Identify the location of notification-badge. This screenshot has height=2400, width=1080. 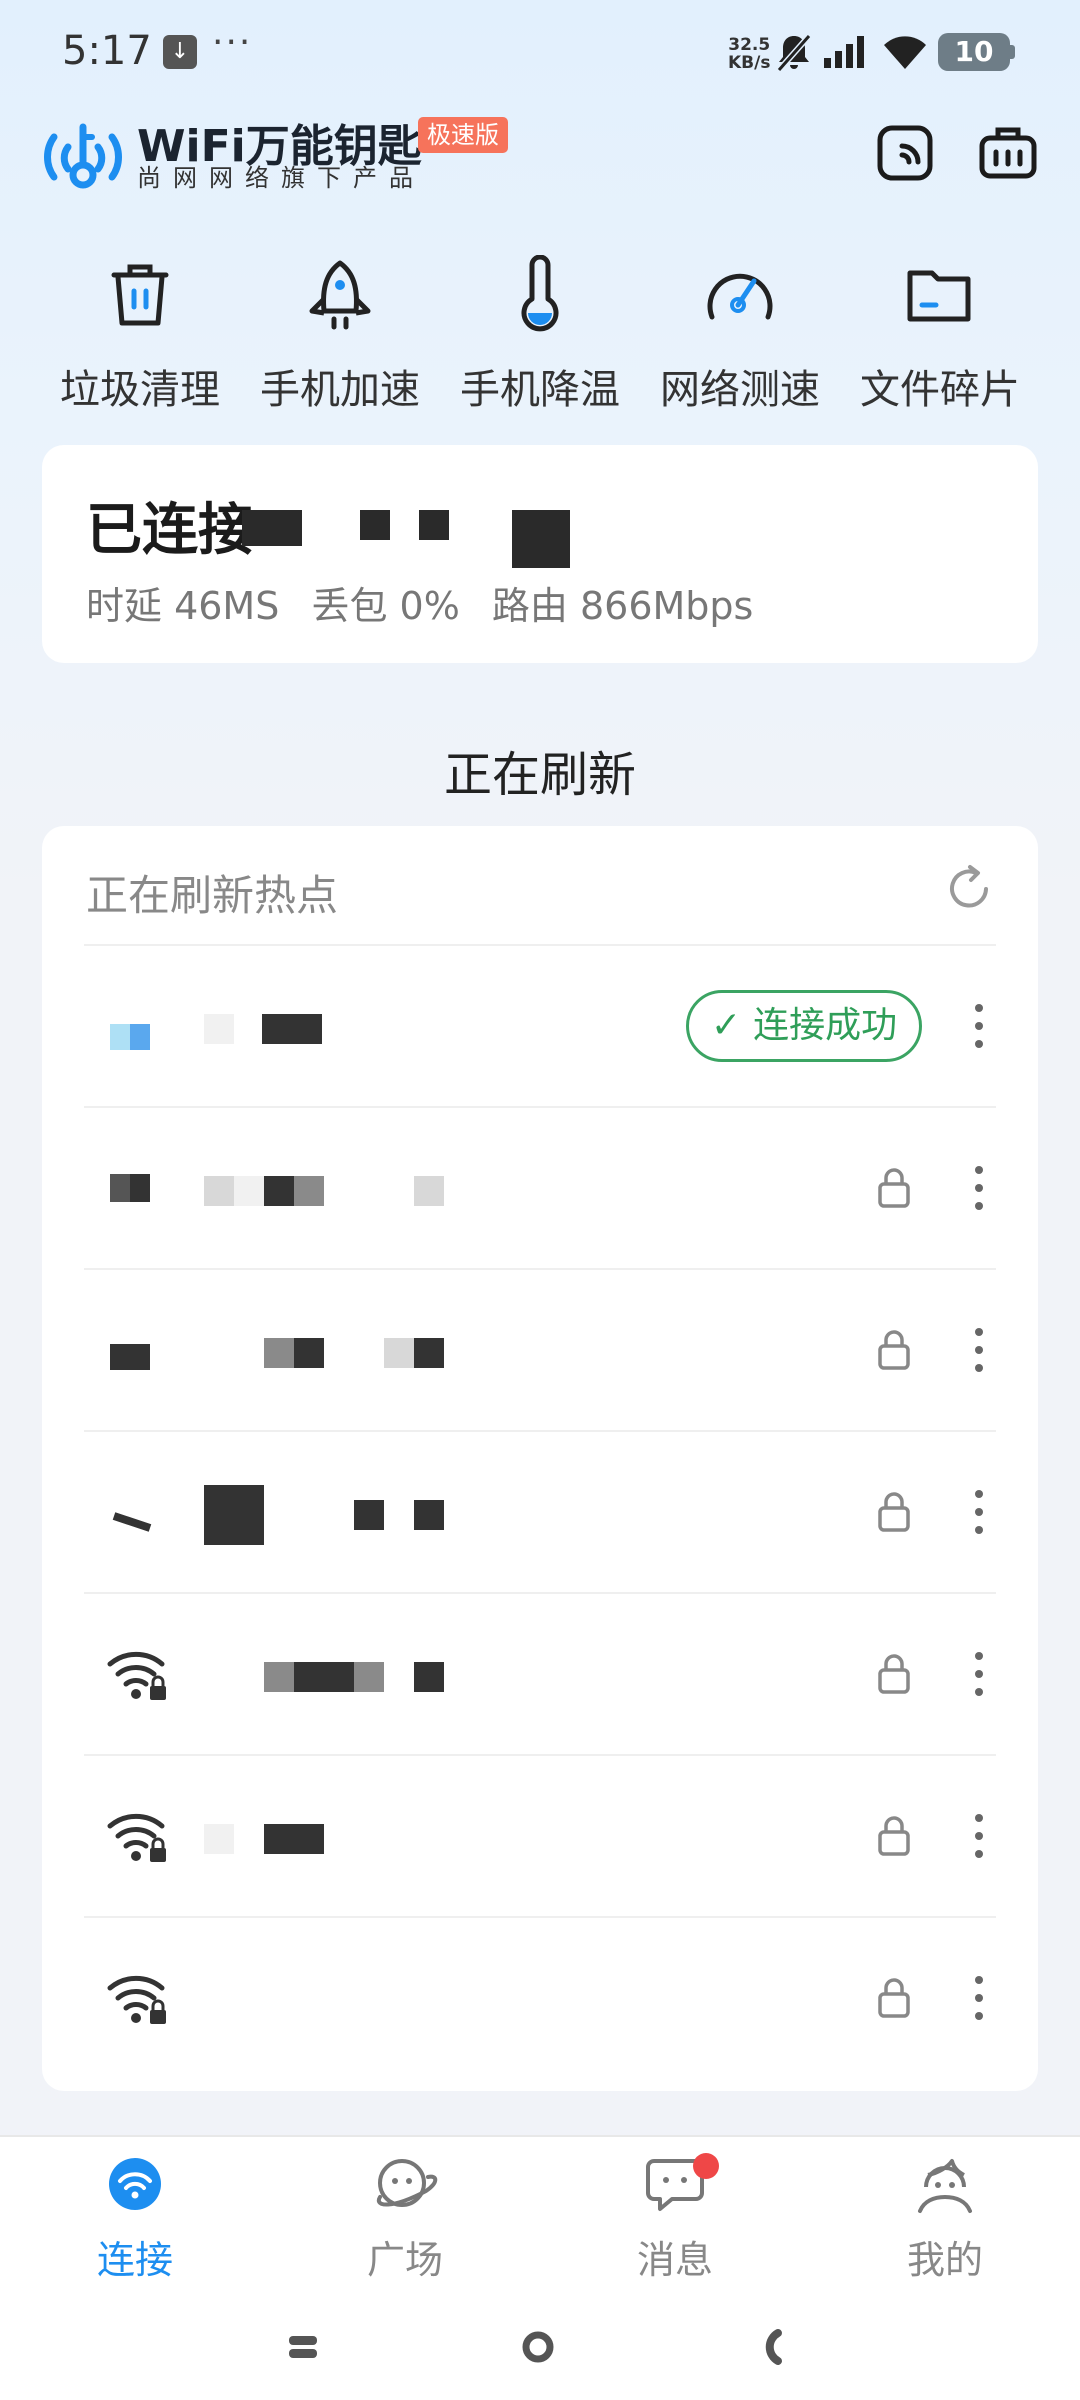
(706, 2166).